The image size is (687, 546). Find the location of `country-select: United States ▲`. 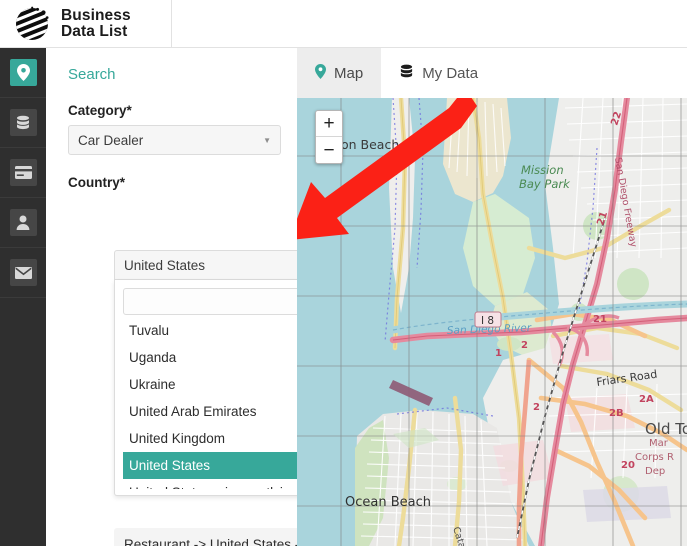

country-select: United States ▲ is located at coordinates (205, 265).